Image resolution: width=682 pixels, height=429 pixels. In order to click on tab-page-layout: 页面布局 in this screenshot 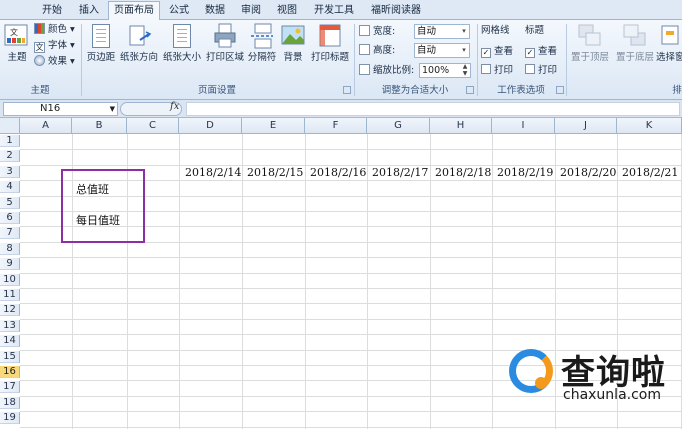, I will do `click(134, 11)`.